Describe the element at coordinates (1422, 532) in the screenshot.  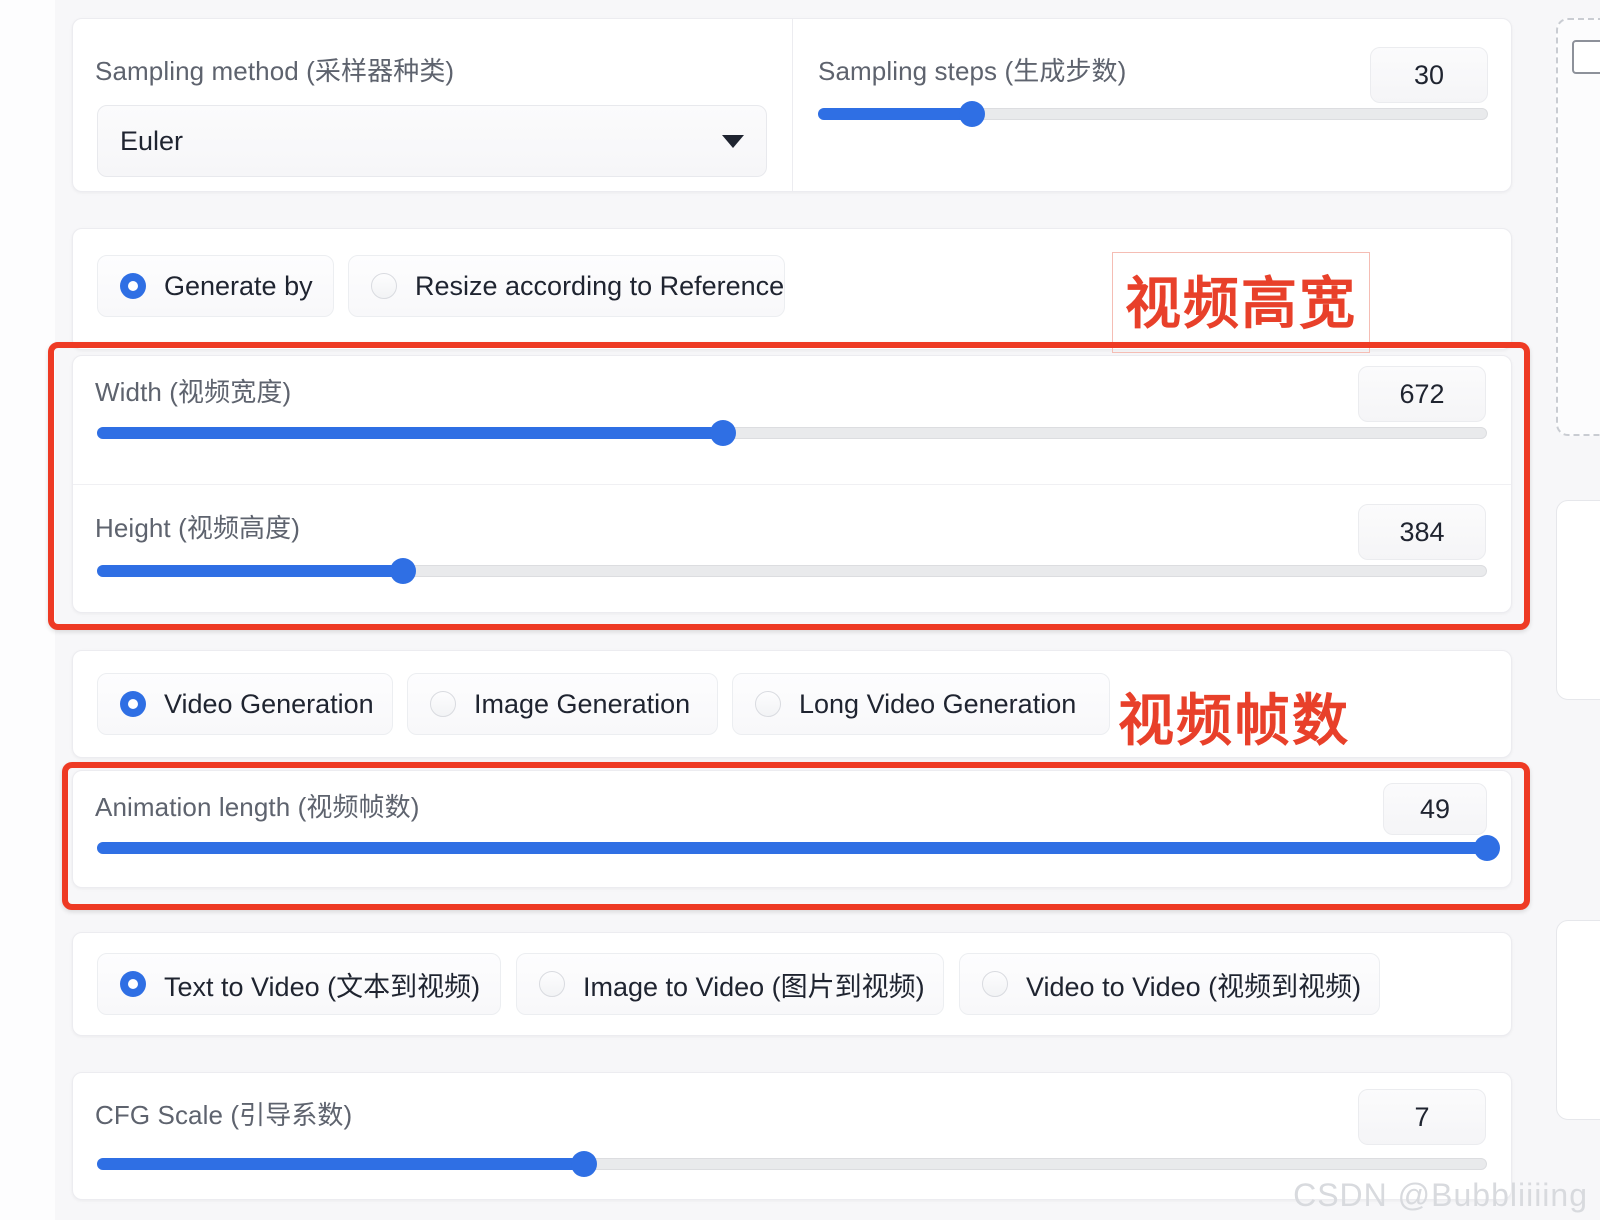
I see `height-value-input: 384` at that location.